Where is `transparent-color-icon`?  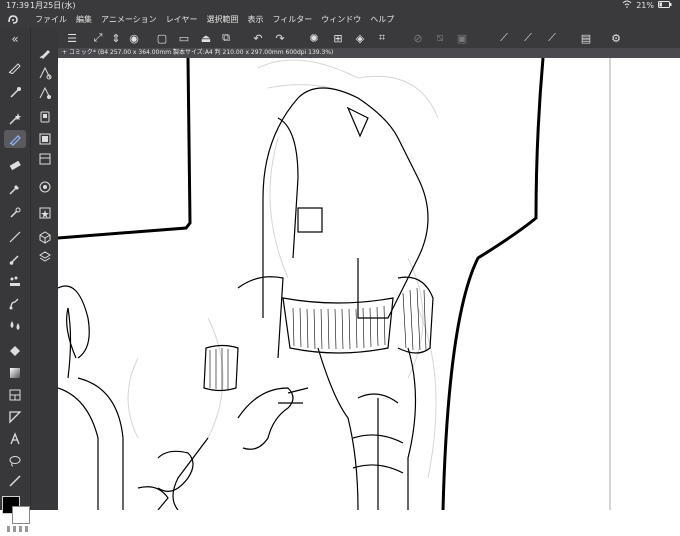 transparent-color-icon is located at coordinates (16, 529).